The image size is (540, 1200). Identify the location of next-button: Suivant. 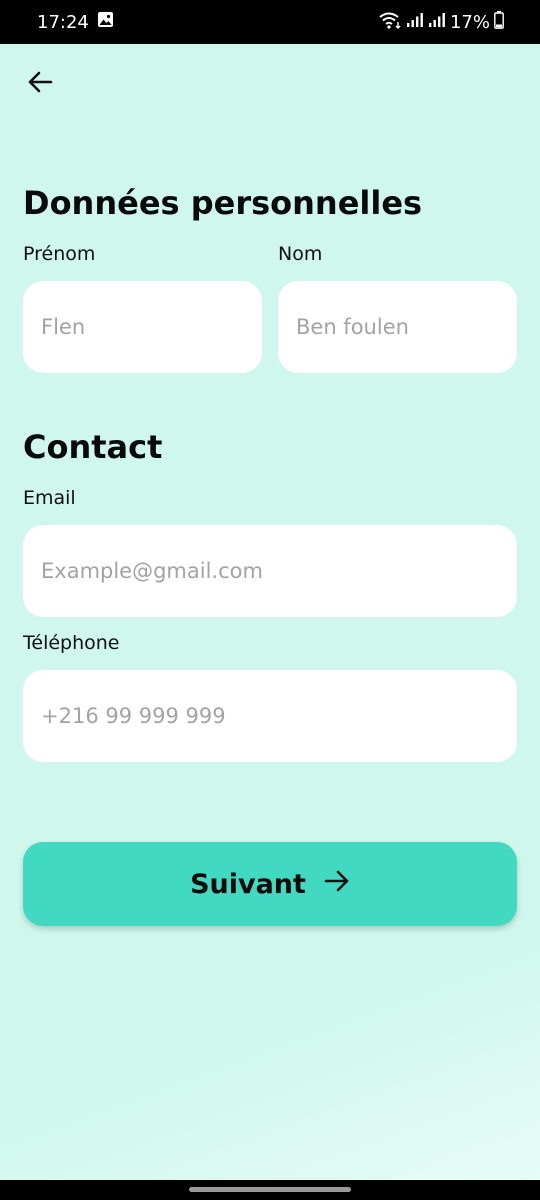
(270, 884).